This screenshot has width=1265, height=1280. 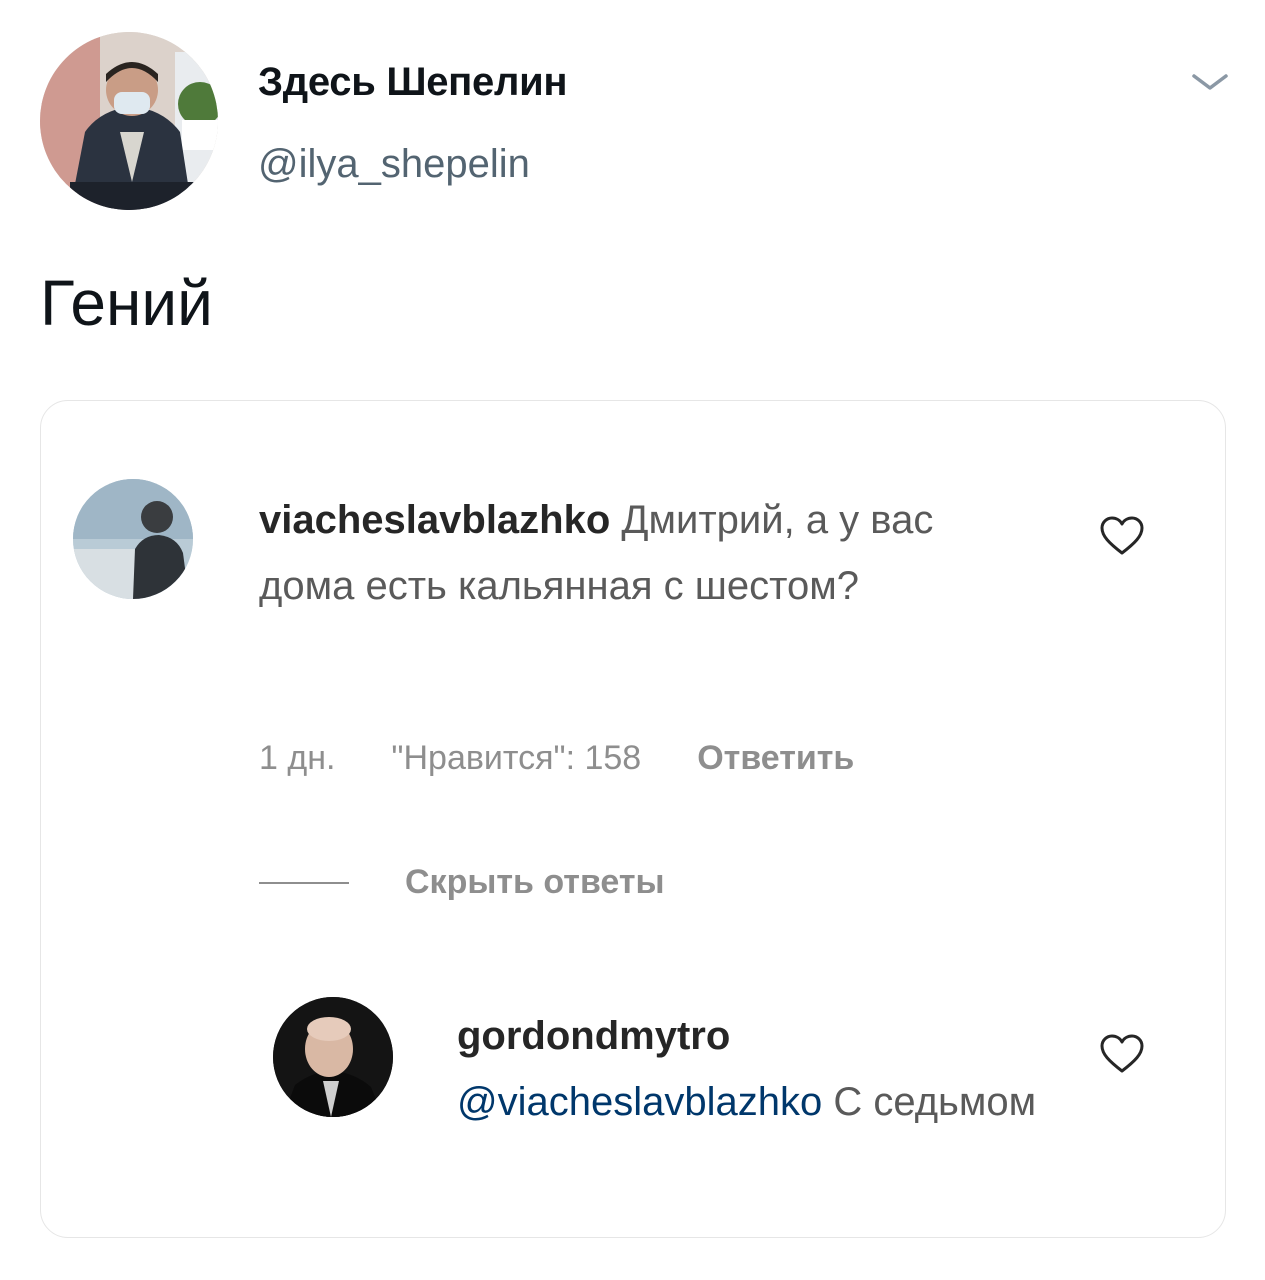 I want to click on author-avatar, so click(x=129, y=121).